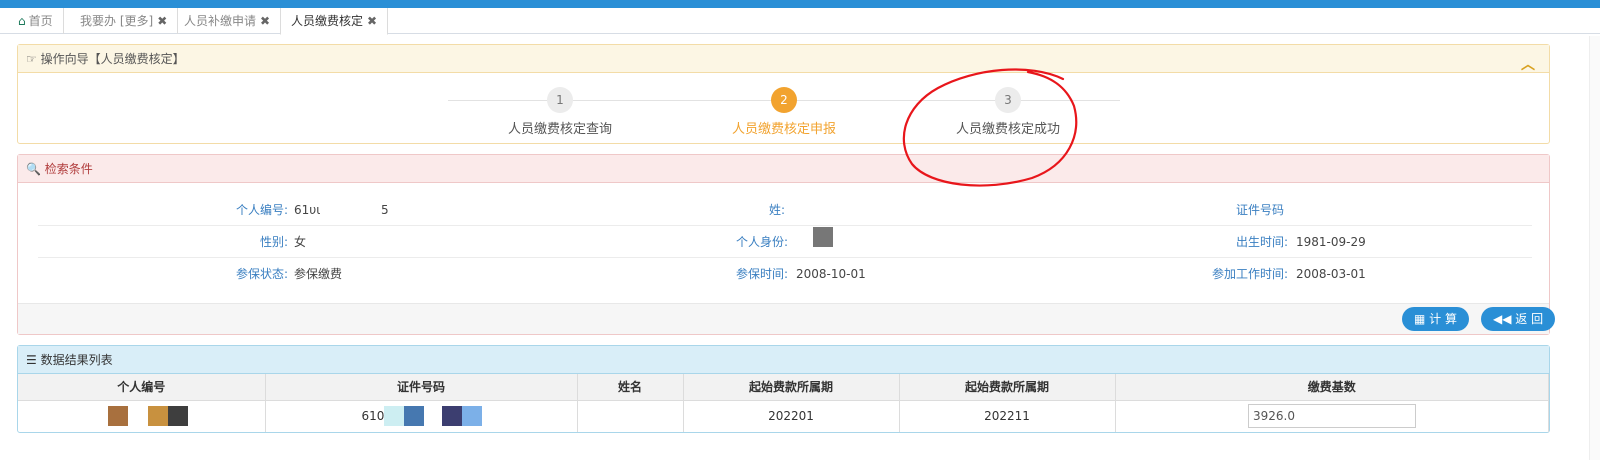  I want to click on field-row-1: 个人编号: 61υι 5 姓: 证件号码, so click(785, 210).